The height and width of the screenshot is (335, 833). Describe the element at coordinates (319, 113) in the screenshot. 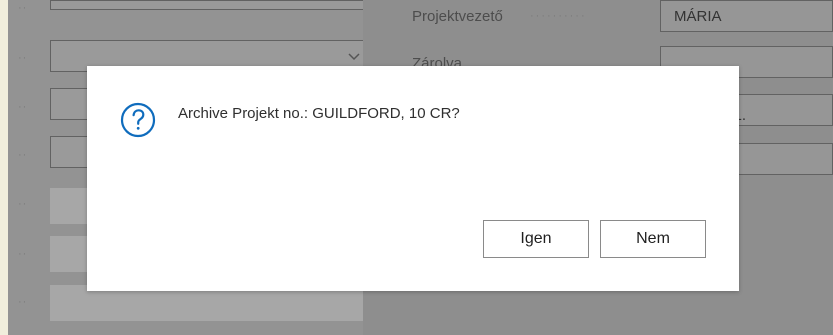

I see `dialog-message: Archive Projekt no.: GUILDFORD, 10 CR?` at that location.